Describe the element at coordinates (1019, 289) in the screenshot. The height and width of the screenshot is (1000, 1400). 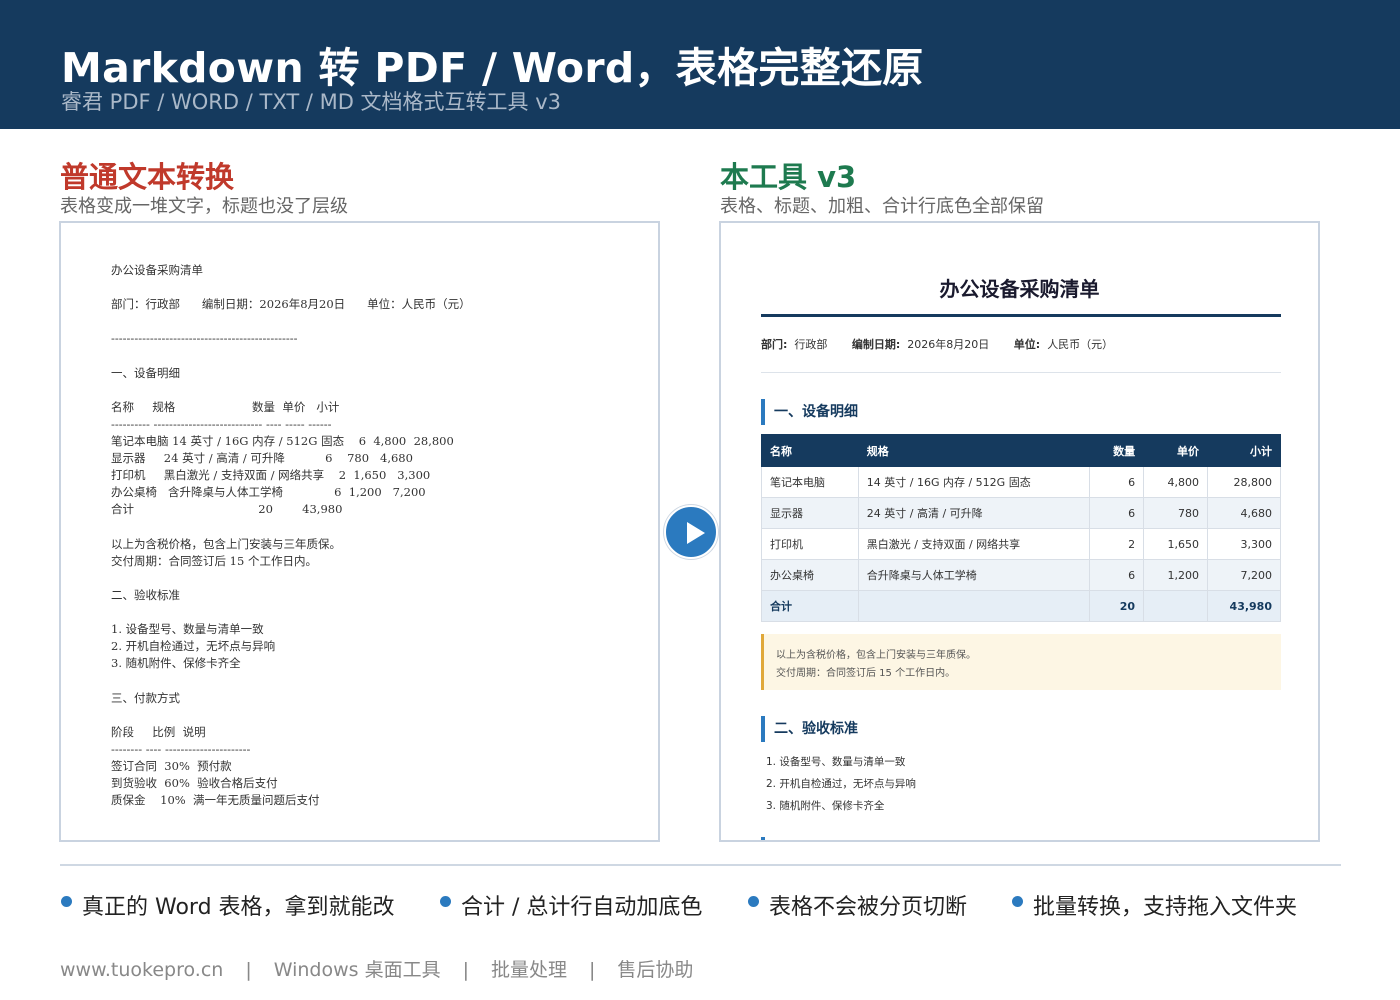
I see `doc-title: 办公设备采购清单` at that location.